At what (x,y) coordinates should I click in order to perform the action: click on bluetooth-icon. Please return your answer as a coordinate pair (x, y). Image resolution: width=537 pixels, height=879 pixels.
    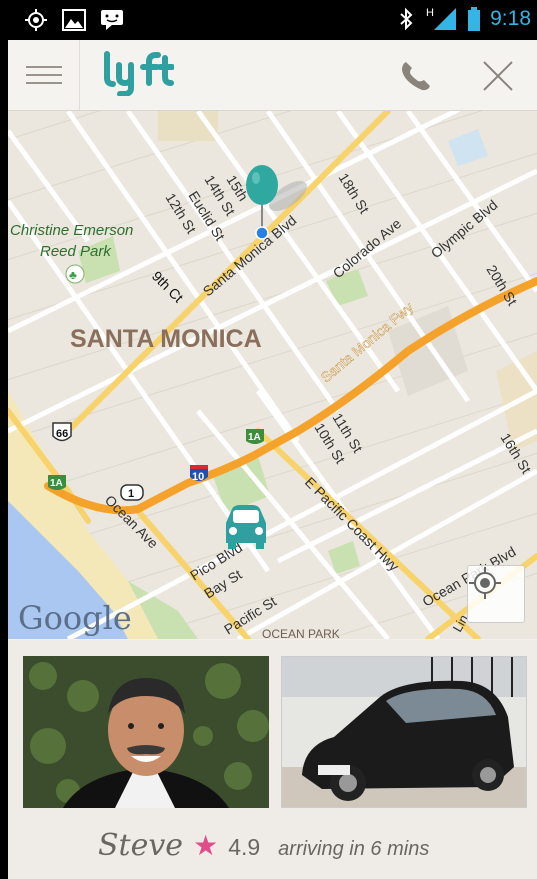
    Looking at the image, I should click on (406, 19).